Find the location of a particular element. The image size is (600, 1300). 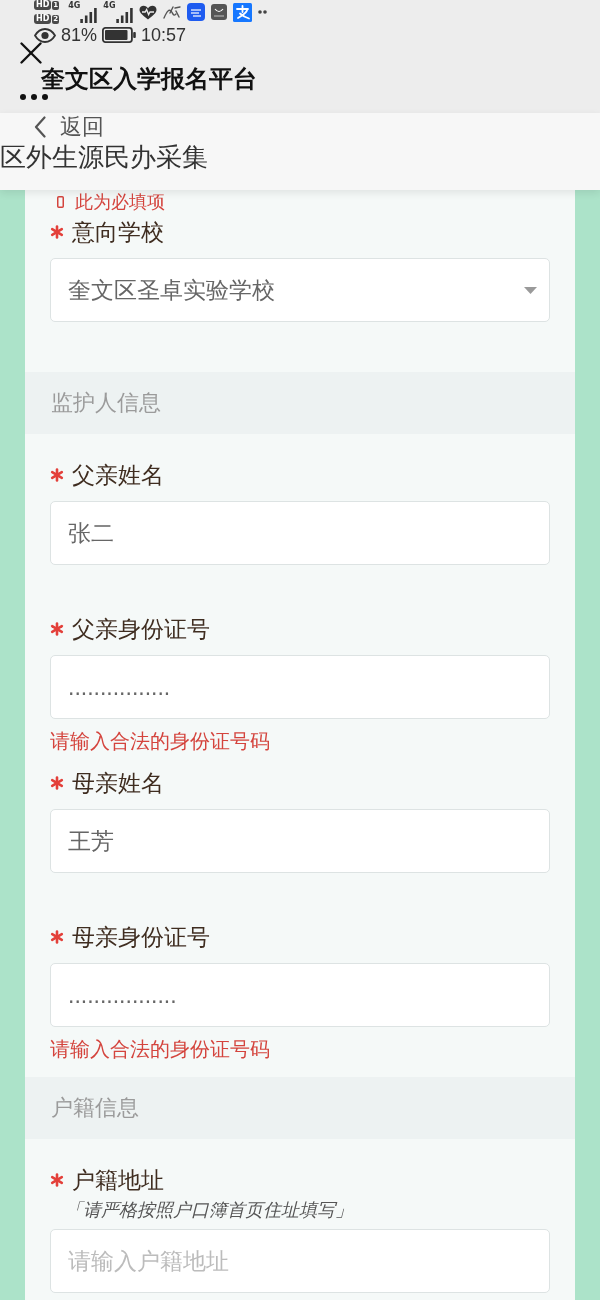

error-message: 此为必填项 is located at coordinates (120, 202).